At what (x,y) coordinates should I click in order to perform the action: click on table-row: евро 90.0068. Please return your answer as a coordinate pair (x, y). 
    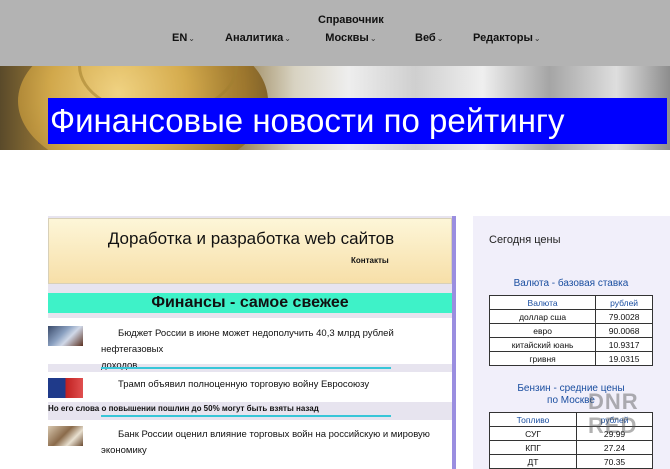
    Looking at the image, I should click on (570, 330).